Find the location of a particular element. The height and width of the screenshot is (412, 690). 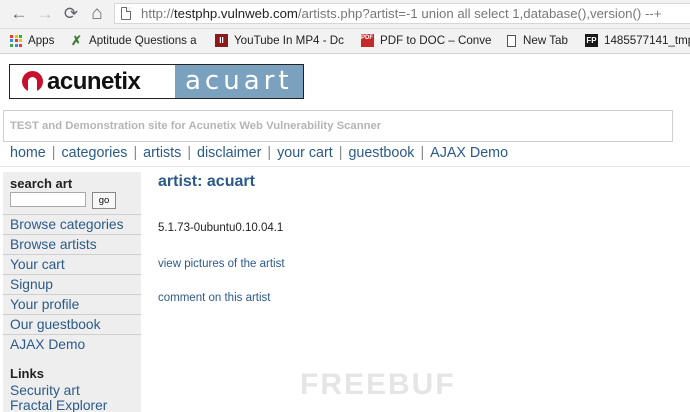

sidebar-item-browse-artists: Browse artists is located at coordinates (72, 244).